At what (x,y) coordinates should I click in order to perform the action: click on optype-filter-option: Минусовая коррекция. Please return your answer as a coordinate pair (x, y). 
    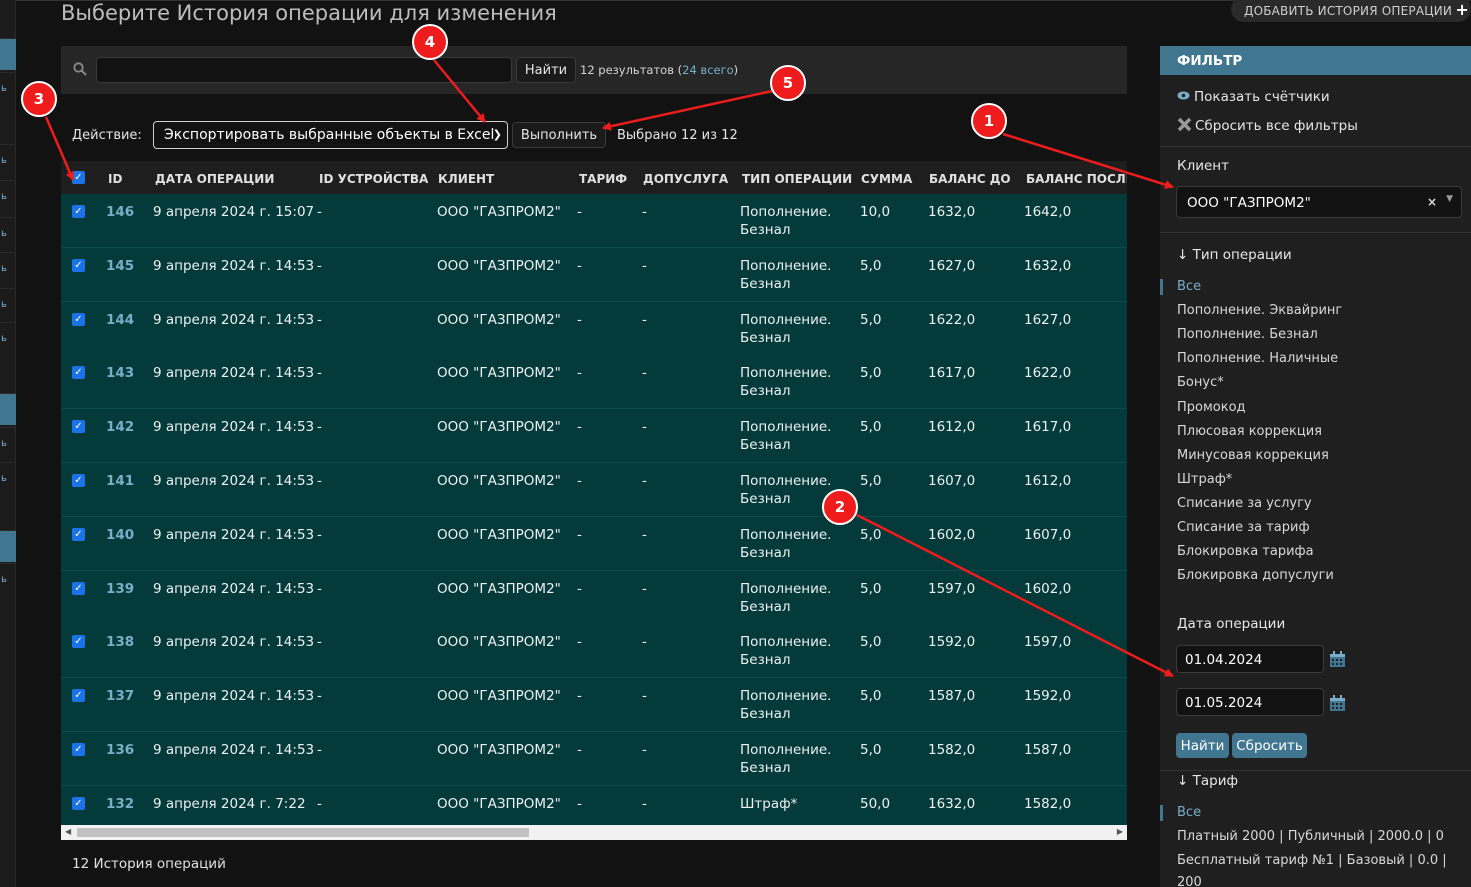
    Looking at the image, I should click on (1253, 455).